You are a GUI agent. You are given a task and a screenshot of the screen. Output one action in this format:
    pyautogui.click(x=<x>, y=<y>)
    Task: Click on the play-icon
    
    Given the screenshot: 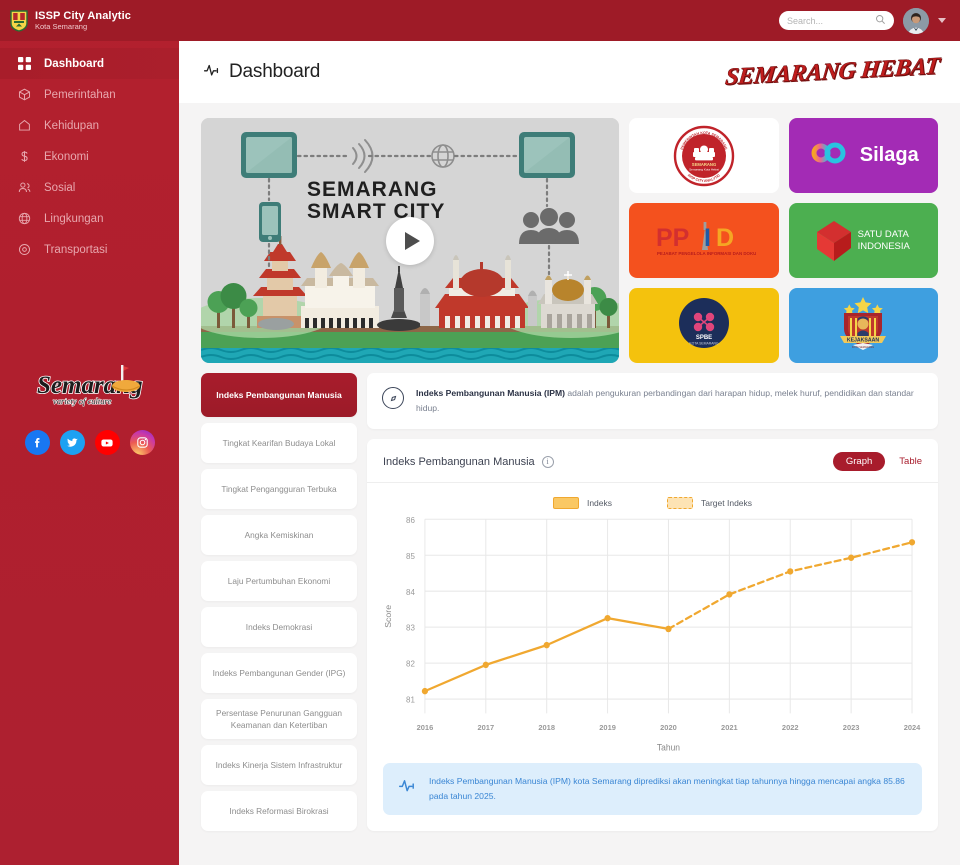 What is the action you would take?
    pyautogui.click(x=410, y=240)
    